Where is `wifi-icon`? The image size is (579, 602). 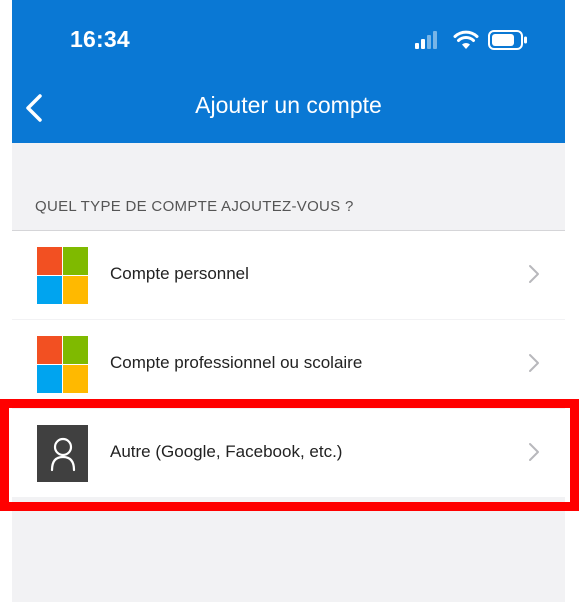 wifi-icon is located at coordinates (466, 39).